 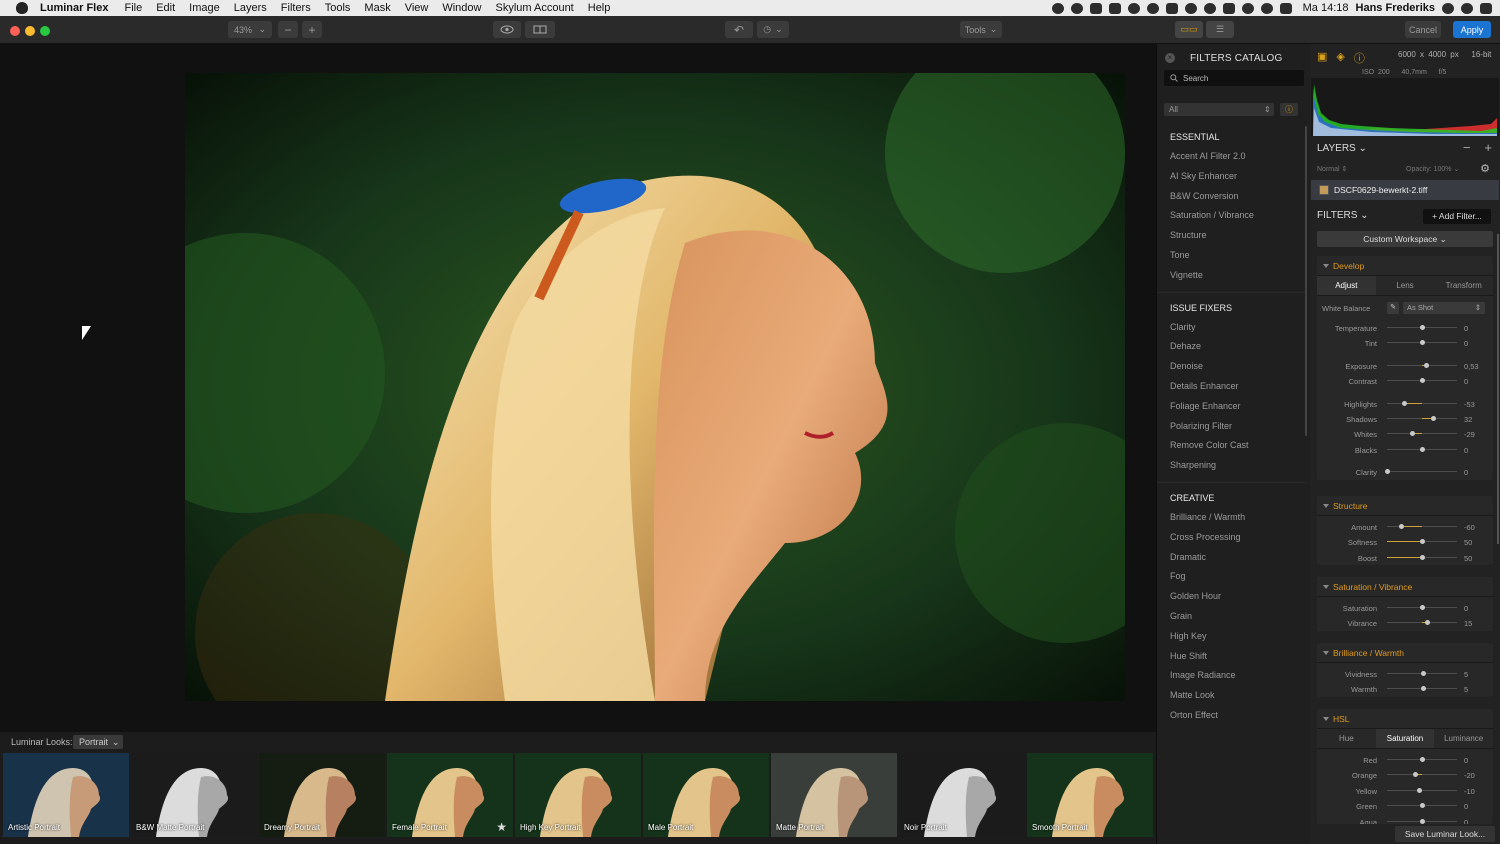 What do you see at coordinates (1405, 653) in the screenshot?
I see `brilliance-header: Brilliance / Warmth` at bounding box center [1405, 653].